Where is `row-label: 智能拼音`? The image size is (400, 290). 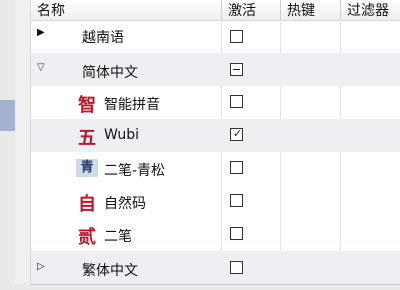
row-label: 智能拼音 is located at coordinates (132, 105).